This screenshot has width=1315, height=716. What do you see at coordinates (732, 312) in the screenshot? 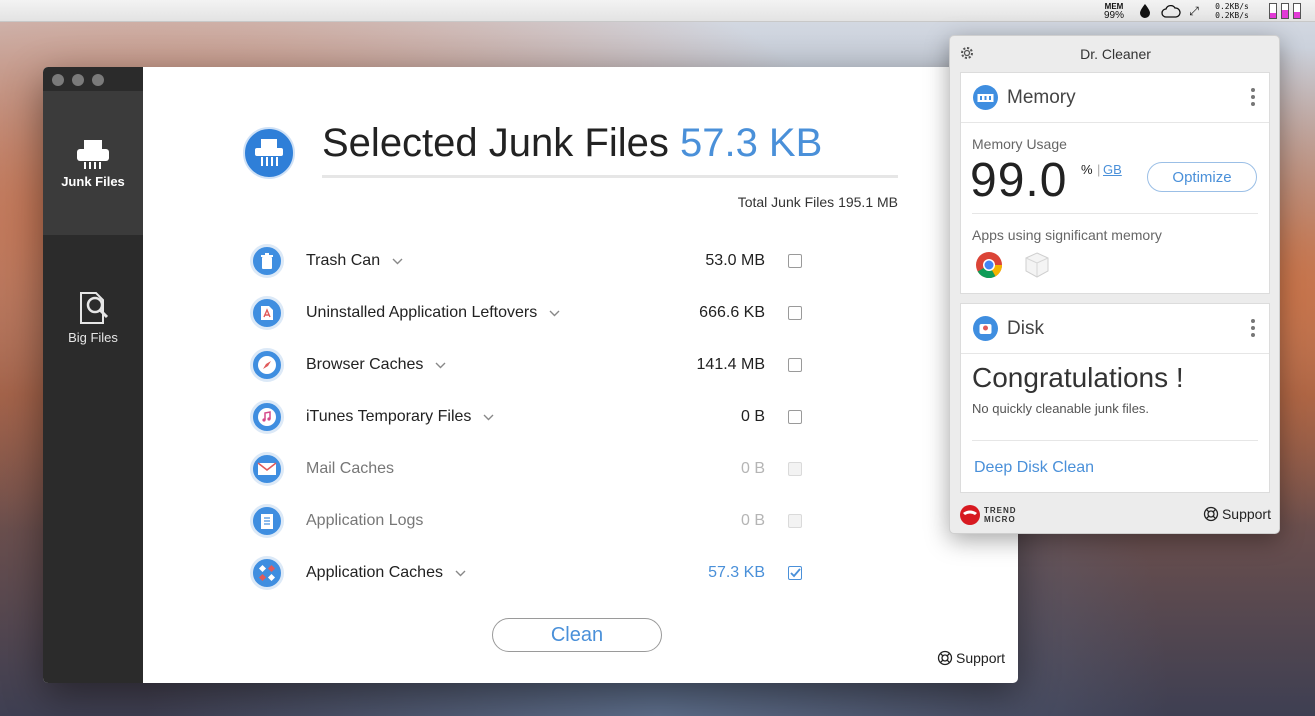
I see `category-size: 666.6 KB` at bounding box center [732, 312].